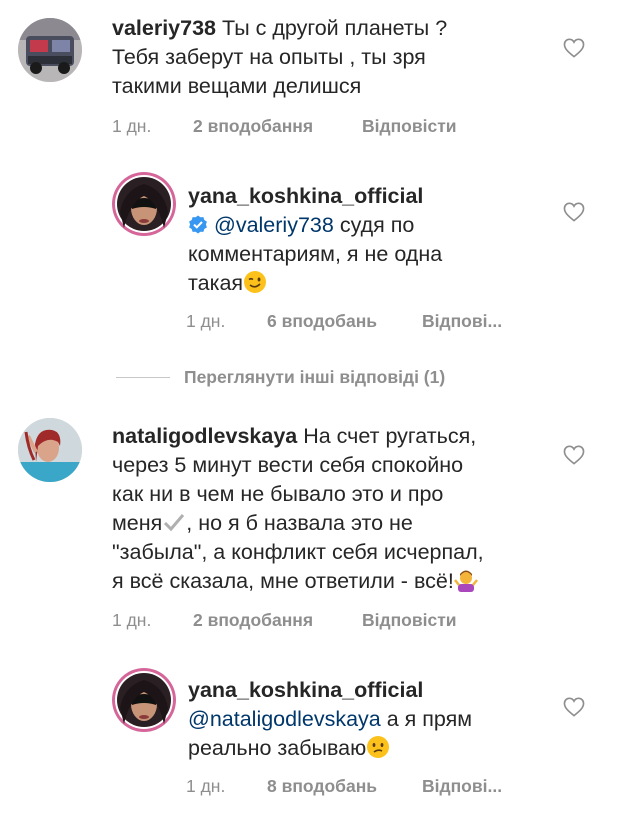 Image resolution: width=620 pixels, height=817 pixels. Describe the element at coordinates (283, 581) in the screenshot. I see `comment-text-line: я всё сказала, мне ответили - всё!` at that location.